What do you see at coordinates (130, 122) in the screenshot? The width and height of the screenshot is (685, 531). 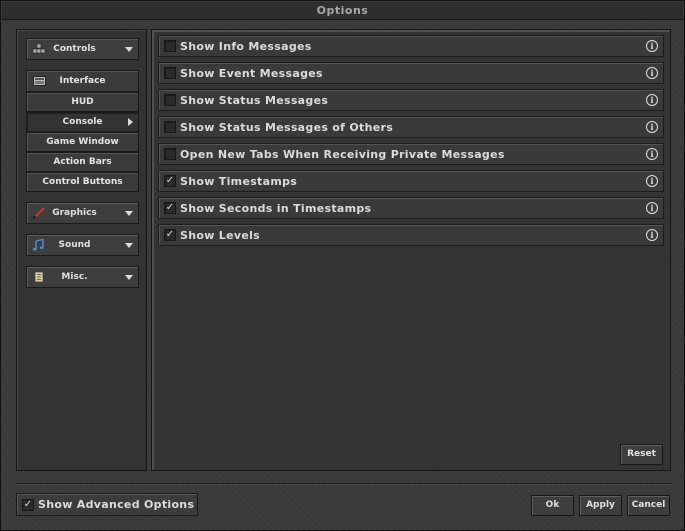 I see `chevron-right-icon` at bounding box center [130, 122].